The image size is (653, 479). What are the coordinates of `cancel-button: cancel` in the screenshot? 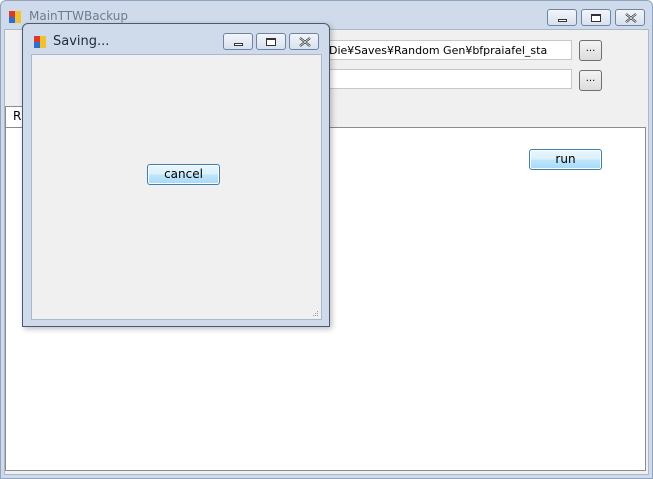 It's located at (183, 174).